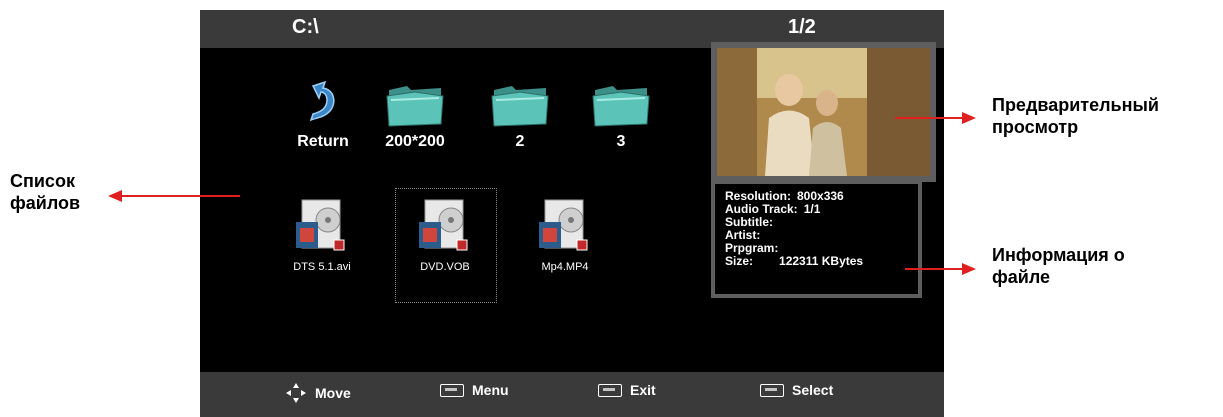  I want to click on folder-label: 200*200, so click(415, 141).